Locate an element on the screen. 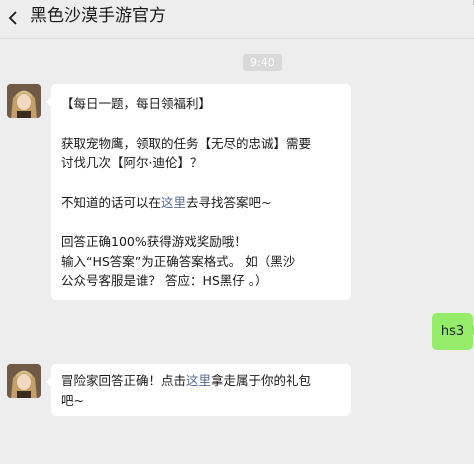  message-line: 不知道的话可以在这里去寻找答案吧~ is located at coordinates (201, 203).